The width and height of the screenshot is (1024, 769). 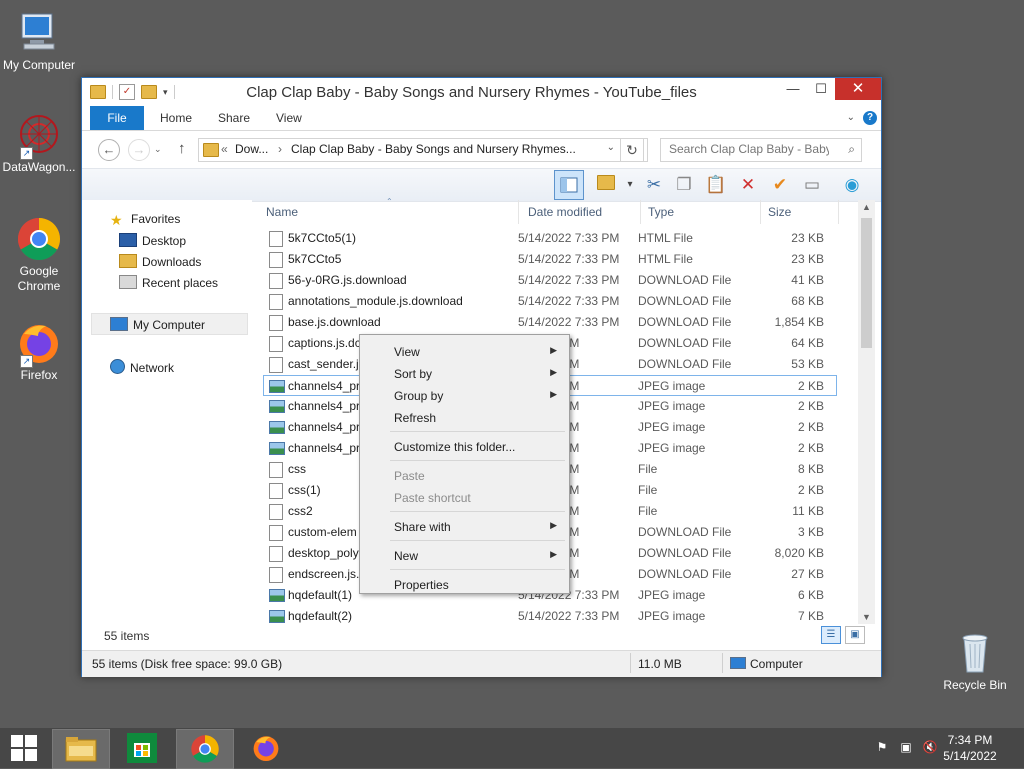 What do you see at coordinates (224, 149) in the screenshot?
I see `breadcrumb-overflow: «` at bounding box center [224, 149].